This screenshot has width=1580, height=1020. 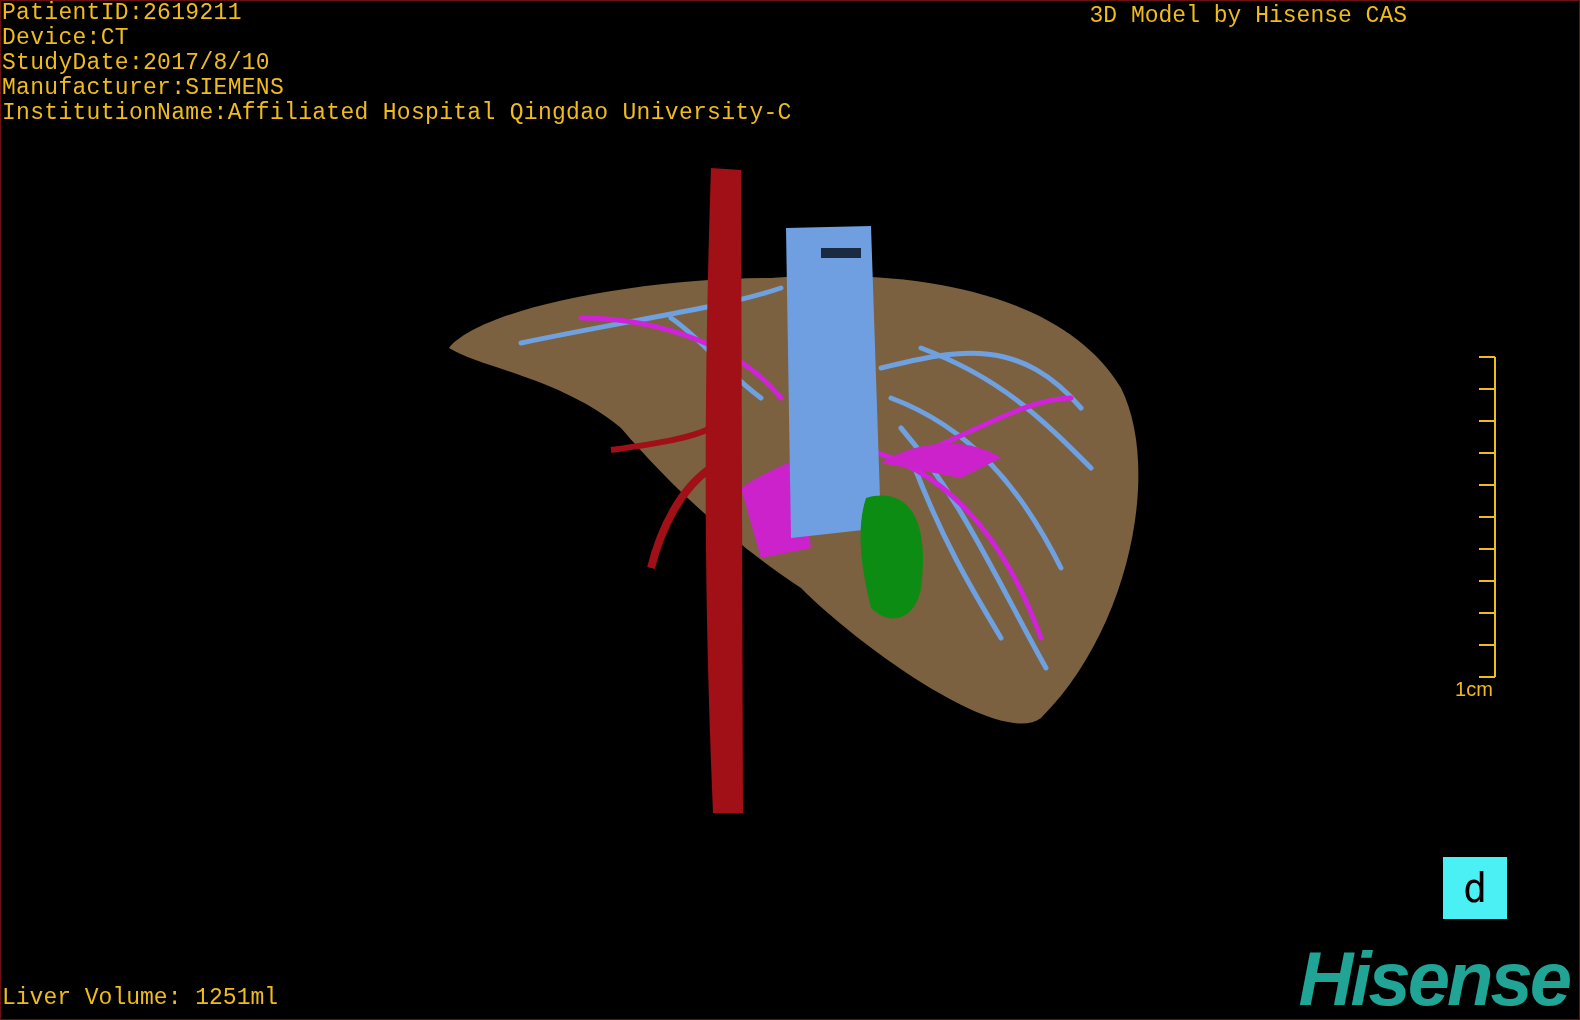 What do you see at coordinates (1434, 979) in the screenshot?
I see `brand-logo: Hisense` at bounding box center [1434, 979].